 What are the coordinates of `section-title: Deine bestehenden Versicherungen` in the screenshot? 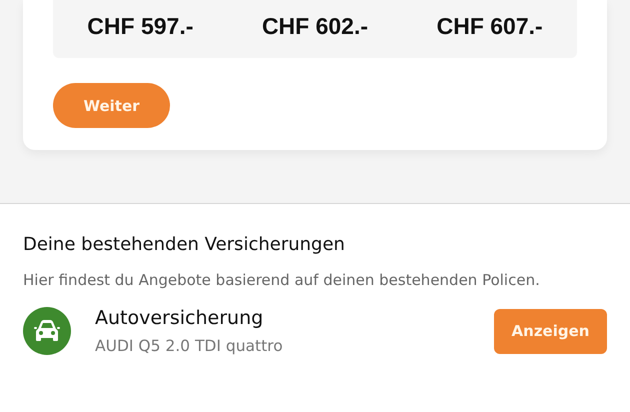 It's located at (184, 244).